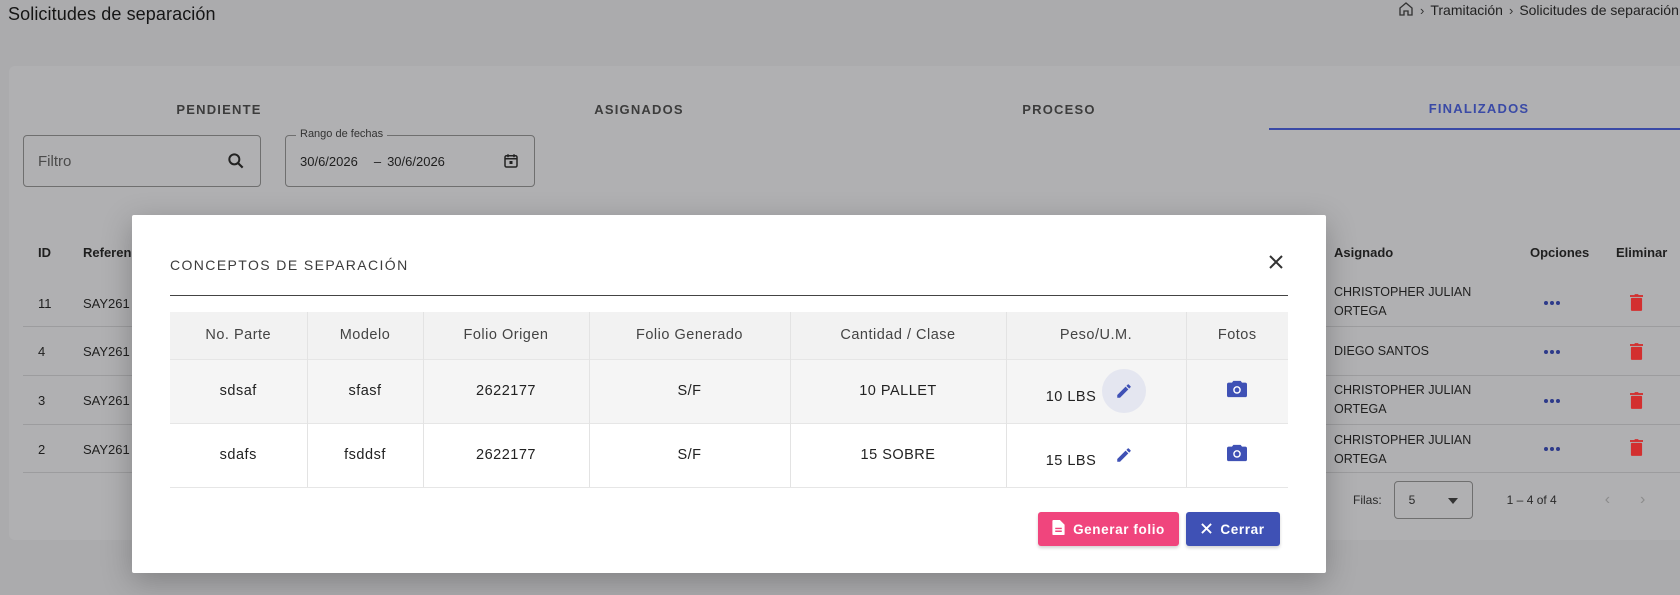 This screenshot has height=595, width=1680. Describe the element at coordinates (236, 161) in the screenshot. I see `search-icon` at that location.